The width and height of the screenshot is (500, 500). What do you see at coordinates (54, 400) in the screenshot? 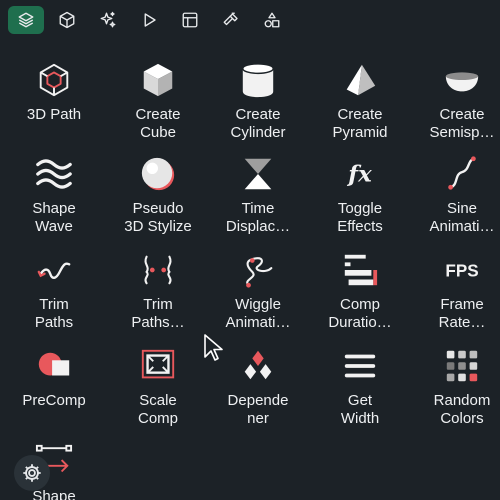
I see `tool-label: PreComp` at bounding box center [54, 400].